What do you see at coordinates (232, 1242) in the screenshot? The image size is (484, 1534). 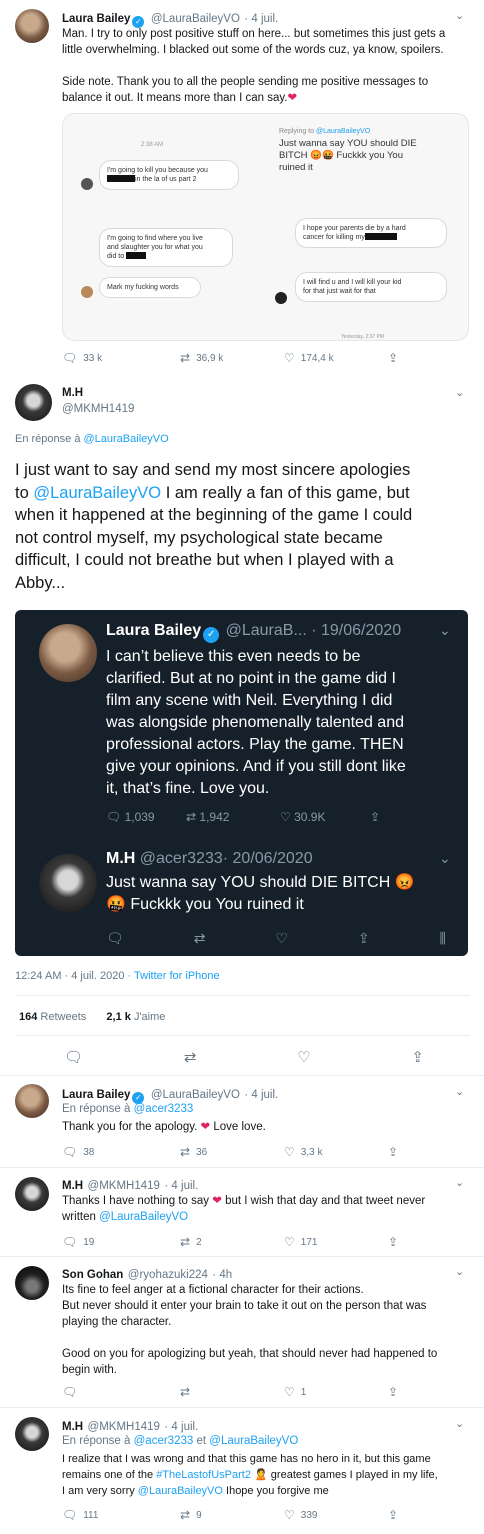 I see `retweet-button: ⇄ 2` at bounding box center [232, 1242].